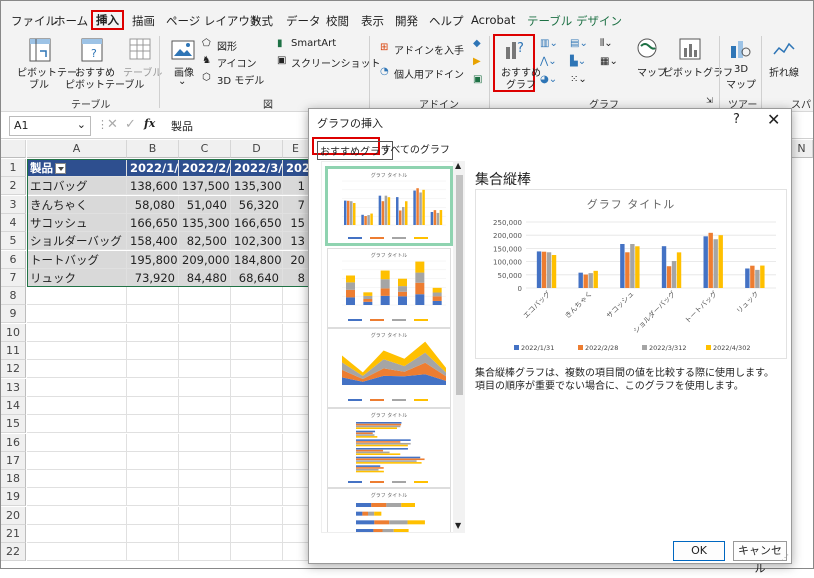 The height and width of the screenshot is (578, 814). I want to click on scatter-chart-icon: ⁙⌄, so click(578, 79).